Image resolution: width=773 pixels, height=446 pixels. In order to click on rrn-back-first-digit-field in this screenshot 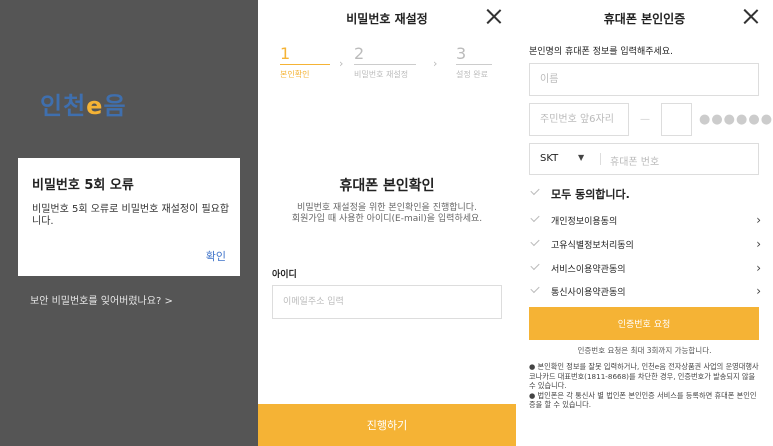, I will do `click(676, 119)`.